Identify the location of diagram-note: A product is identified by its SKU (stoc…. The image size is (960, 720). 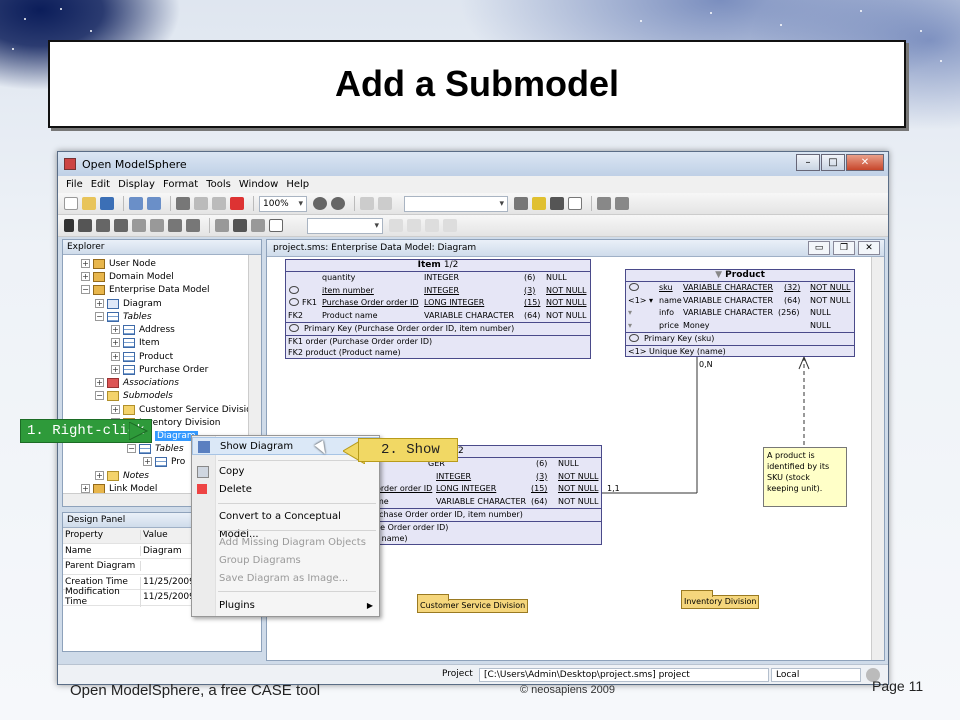
(805, 477).